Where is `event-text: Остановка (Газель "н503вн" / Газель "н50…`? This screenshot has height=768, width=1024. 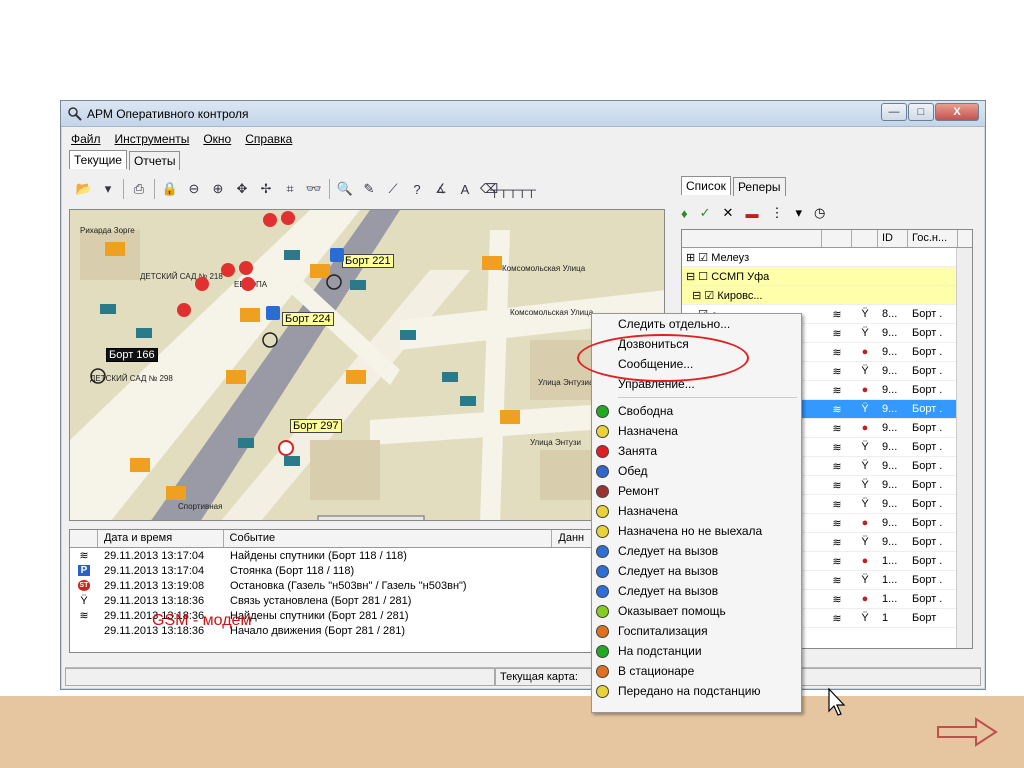
event-text: Остановка (Газель "н503вн" / Газель "н50… is located at coordinates (348, 585).